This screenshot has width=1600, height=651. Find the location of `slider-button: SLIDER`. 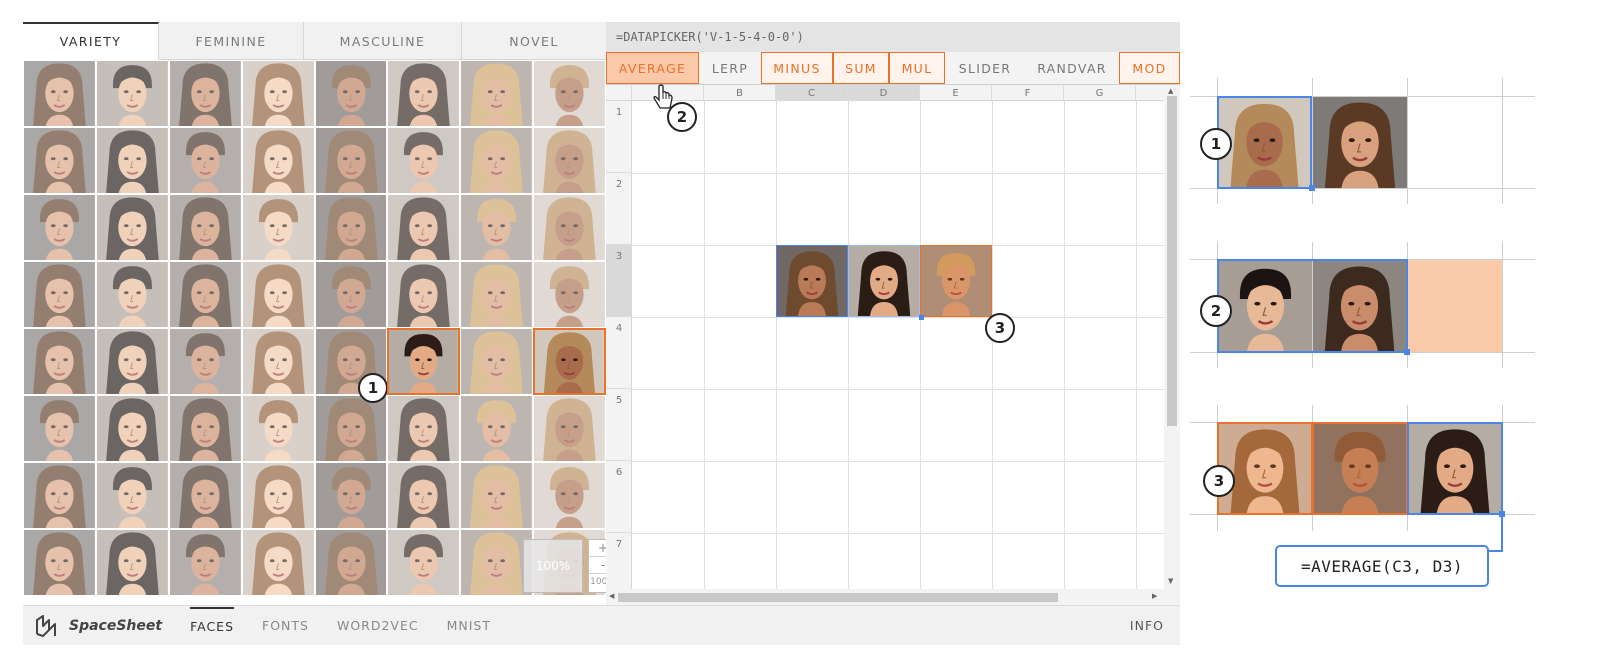

slider-button: SLIDER is located at coordinates (985, 68).